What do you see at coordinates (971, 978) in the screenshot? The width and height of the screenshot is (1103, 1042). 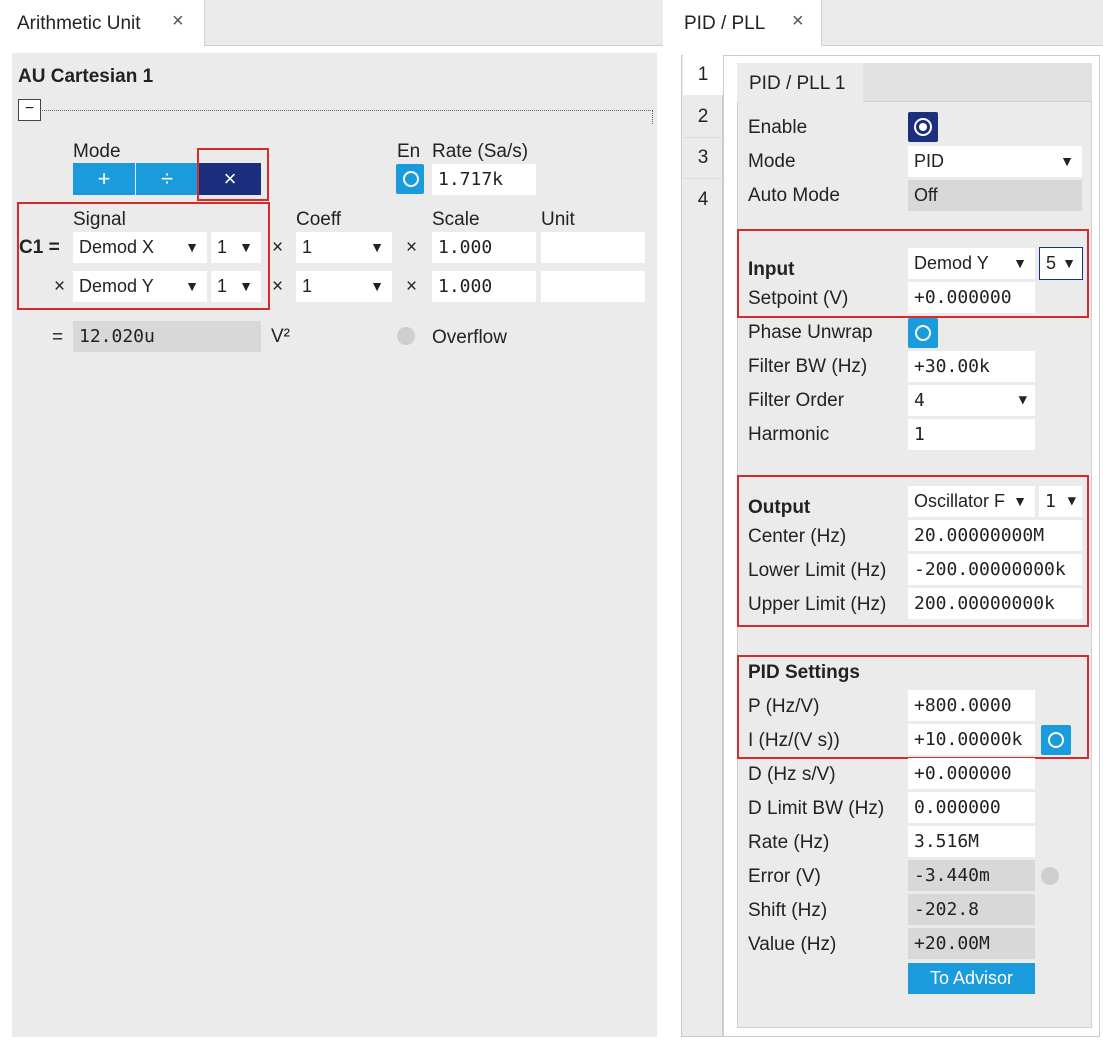 I see `to-advisor-button: To Advisor` at bounding box center [971, 978].